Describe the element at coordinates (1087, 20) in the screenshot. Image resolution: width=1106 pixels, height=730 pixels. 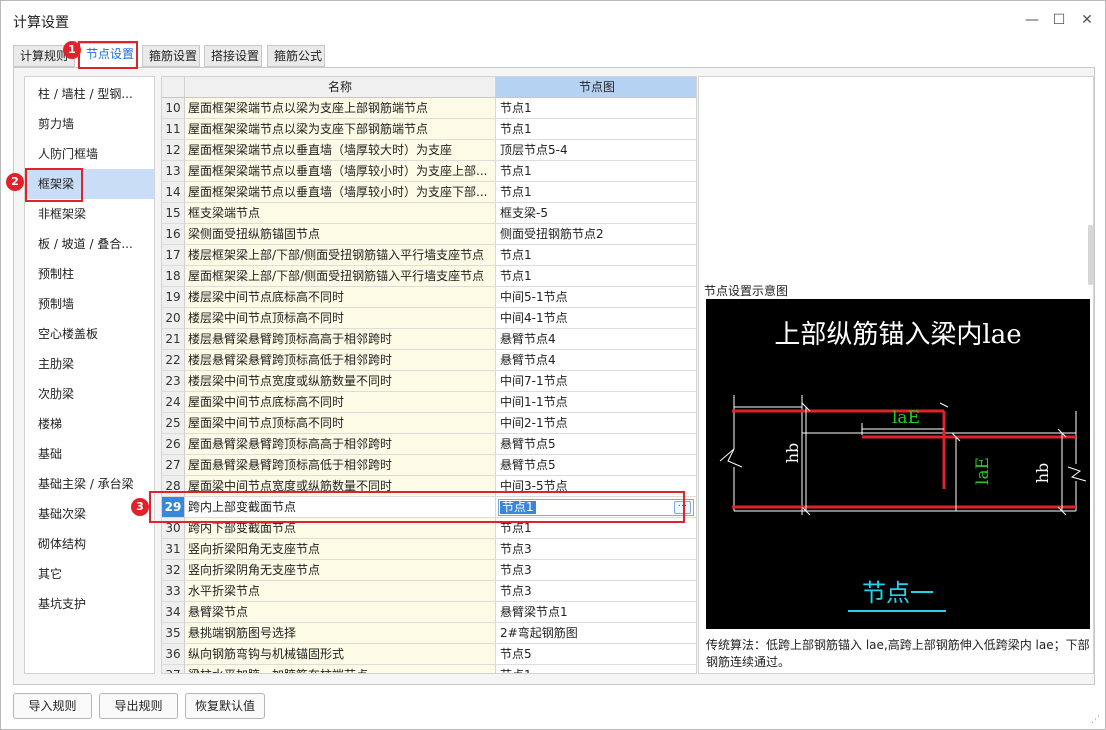
I see `close-icon: ✕` at that location.